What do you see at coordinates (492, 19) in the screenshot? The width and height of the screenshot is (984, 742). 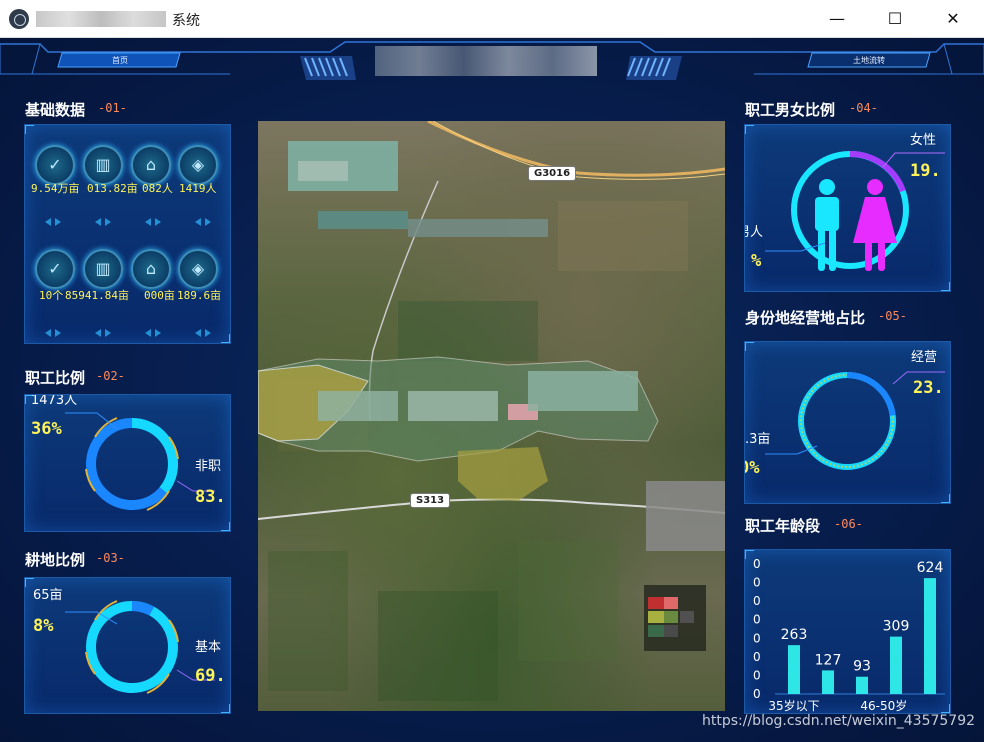 I see `window-titlebar: 系统 — ☐ ✕` at bounding box center [492, 19].